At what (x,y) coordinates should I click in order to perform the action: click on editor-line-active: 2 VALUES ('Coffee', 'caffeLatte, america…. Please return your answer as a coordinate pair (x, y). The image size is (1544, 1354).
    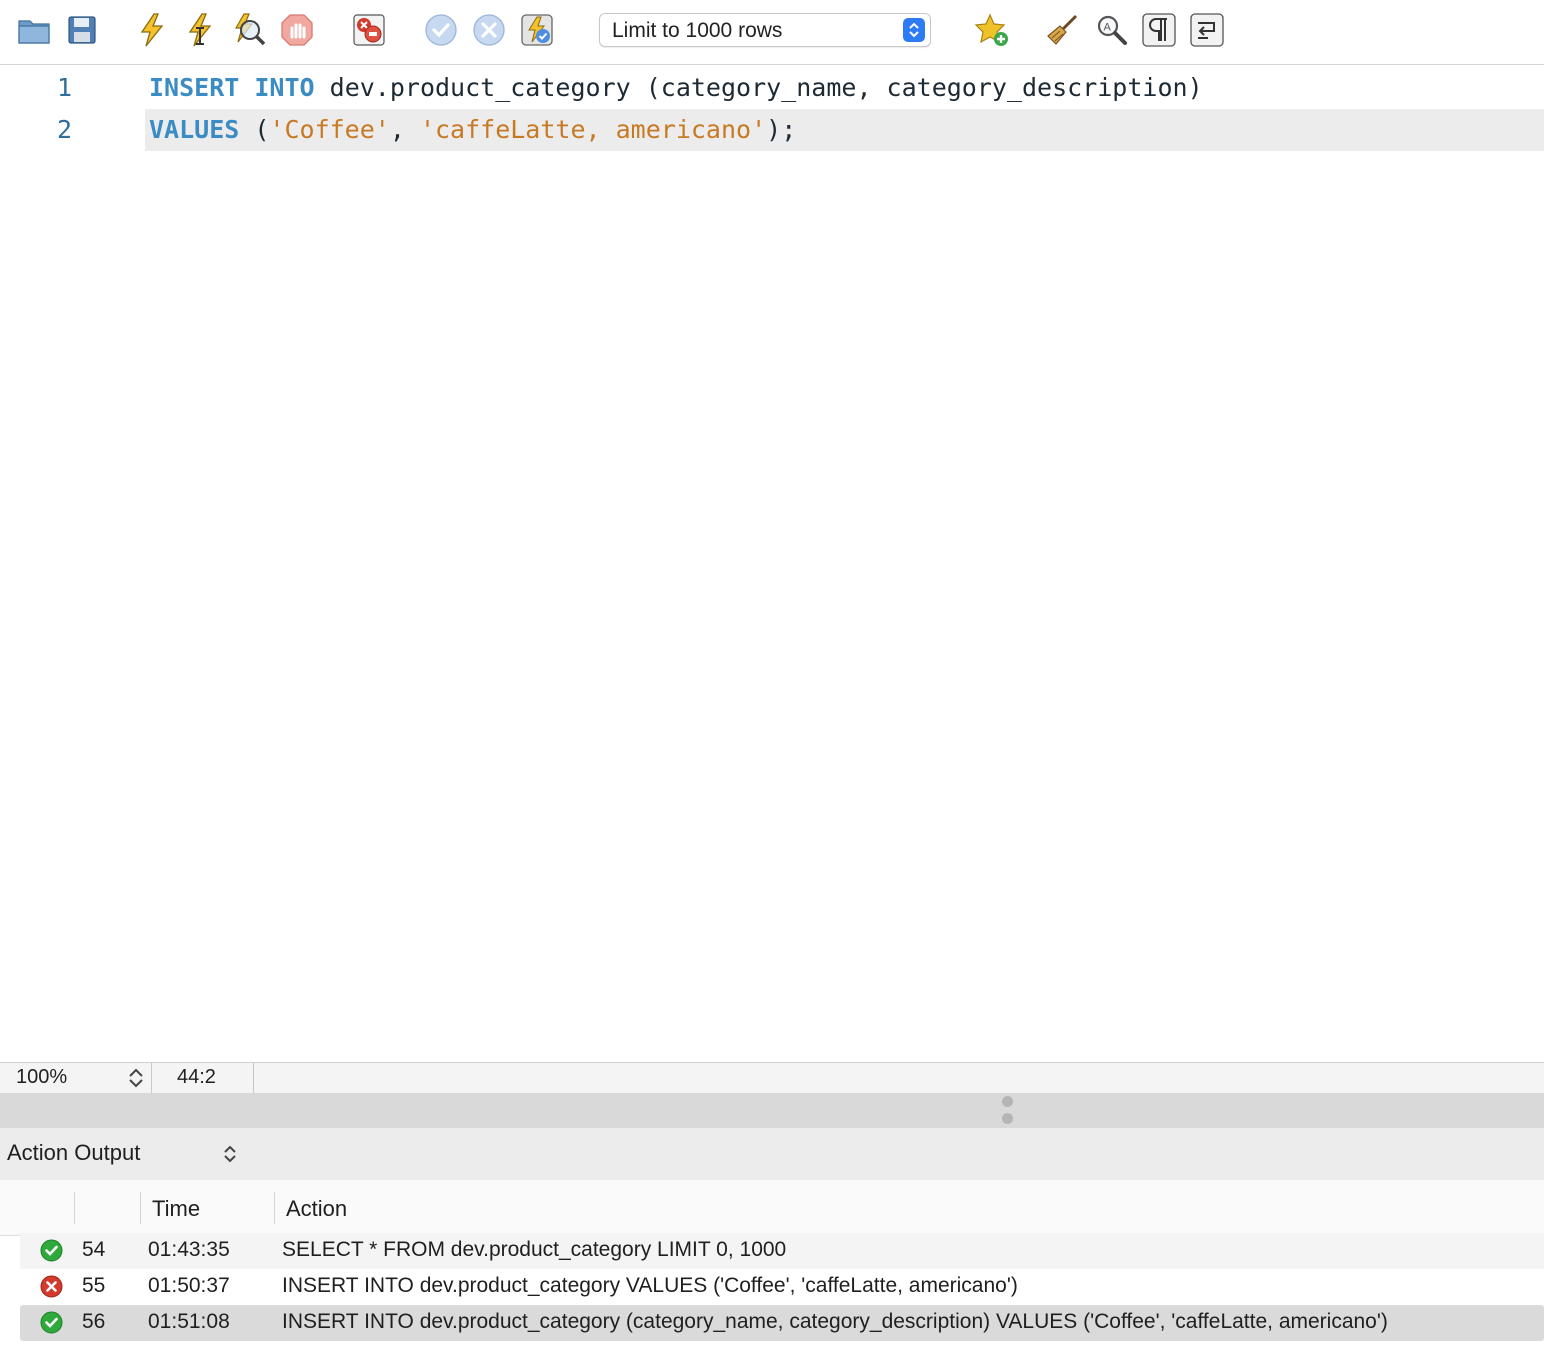
    Looking at the image, I should click on (772, 130).